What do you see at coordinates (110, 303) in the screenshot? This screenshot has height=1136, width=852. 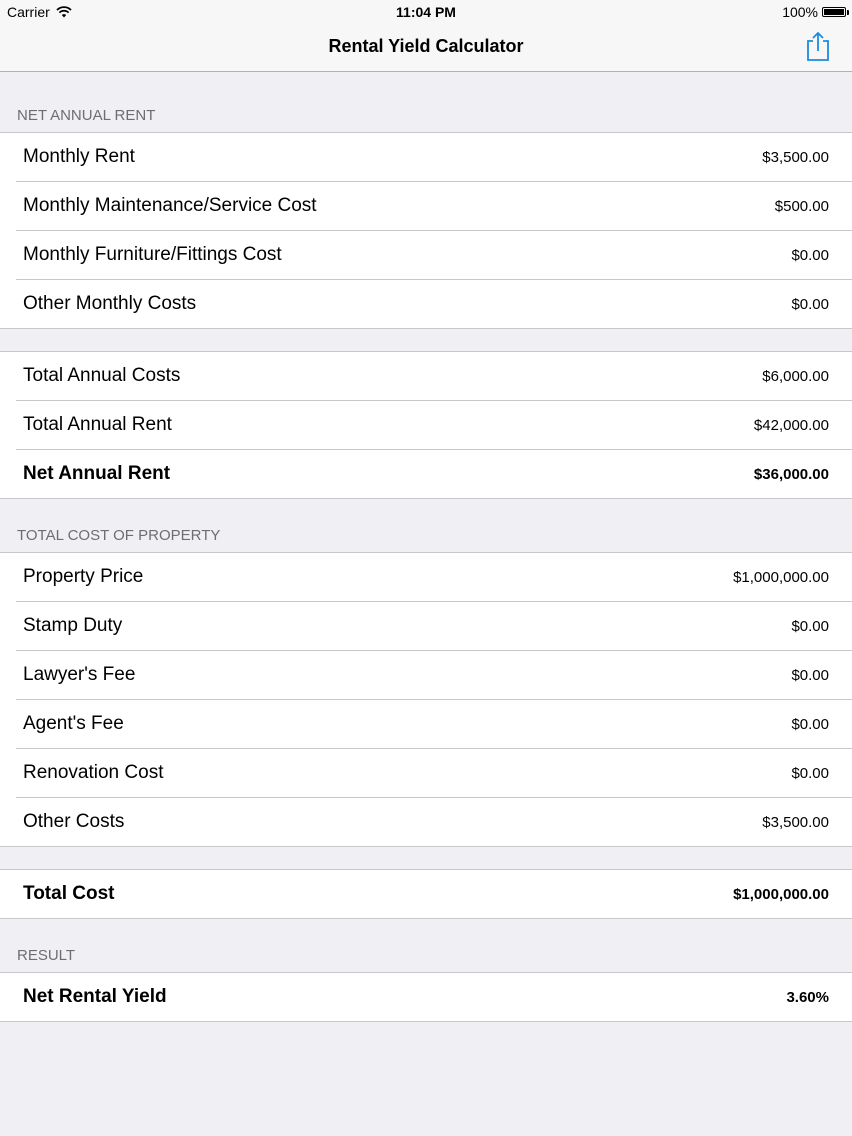 I see `row-label: Other Monthly Costs` at bounding box center [110, 303].